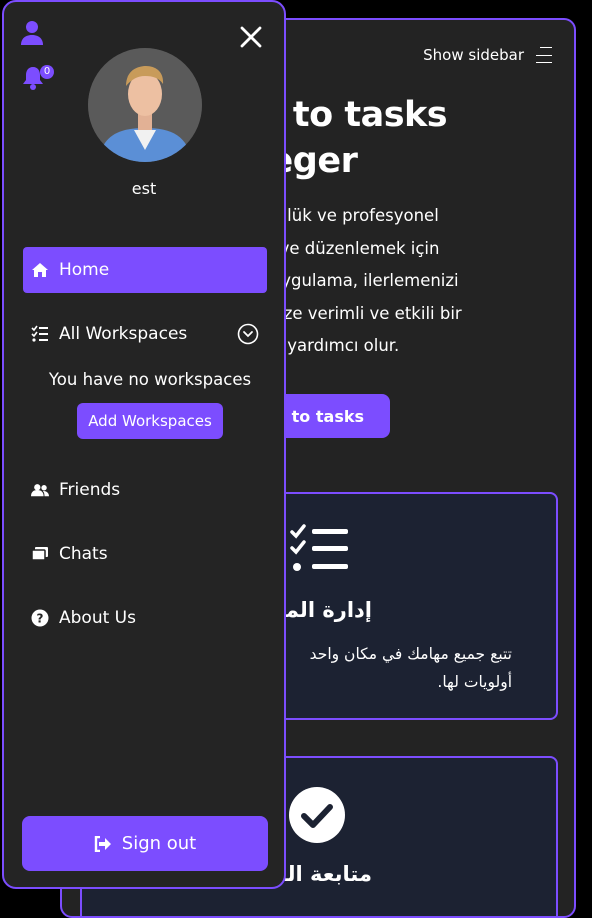 This screenshot has height=918, width=592. I want to click on sidebar-item-label: All Workspaces, so click(123, 334).